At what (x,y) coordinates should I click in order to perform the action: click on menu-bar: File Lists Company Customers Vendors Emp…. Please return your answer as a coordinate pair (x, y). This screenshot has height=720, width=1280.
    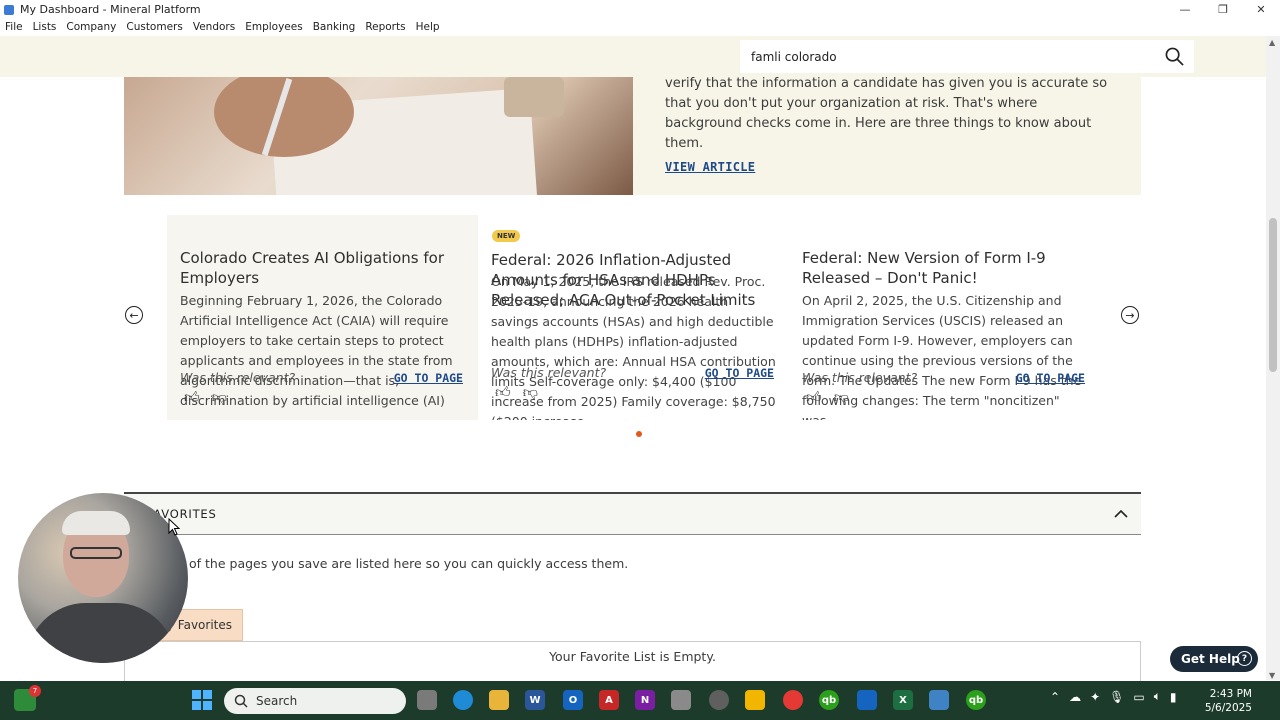
    Looking at the image, I should click on (640, 27).